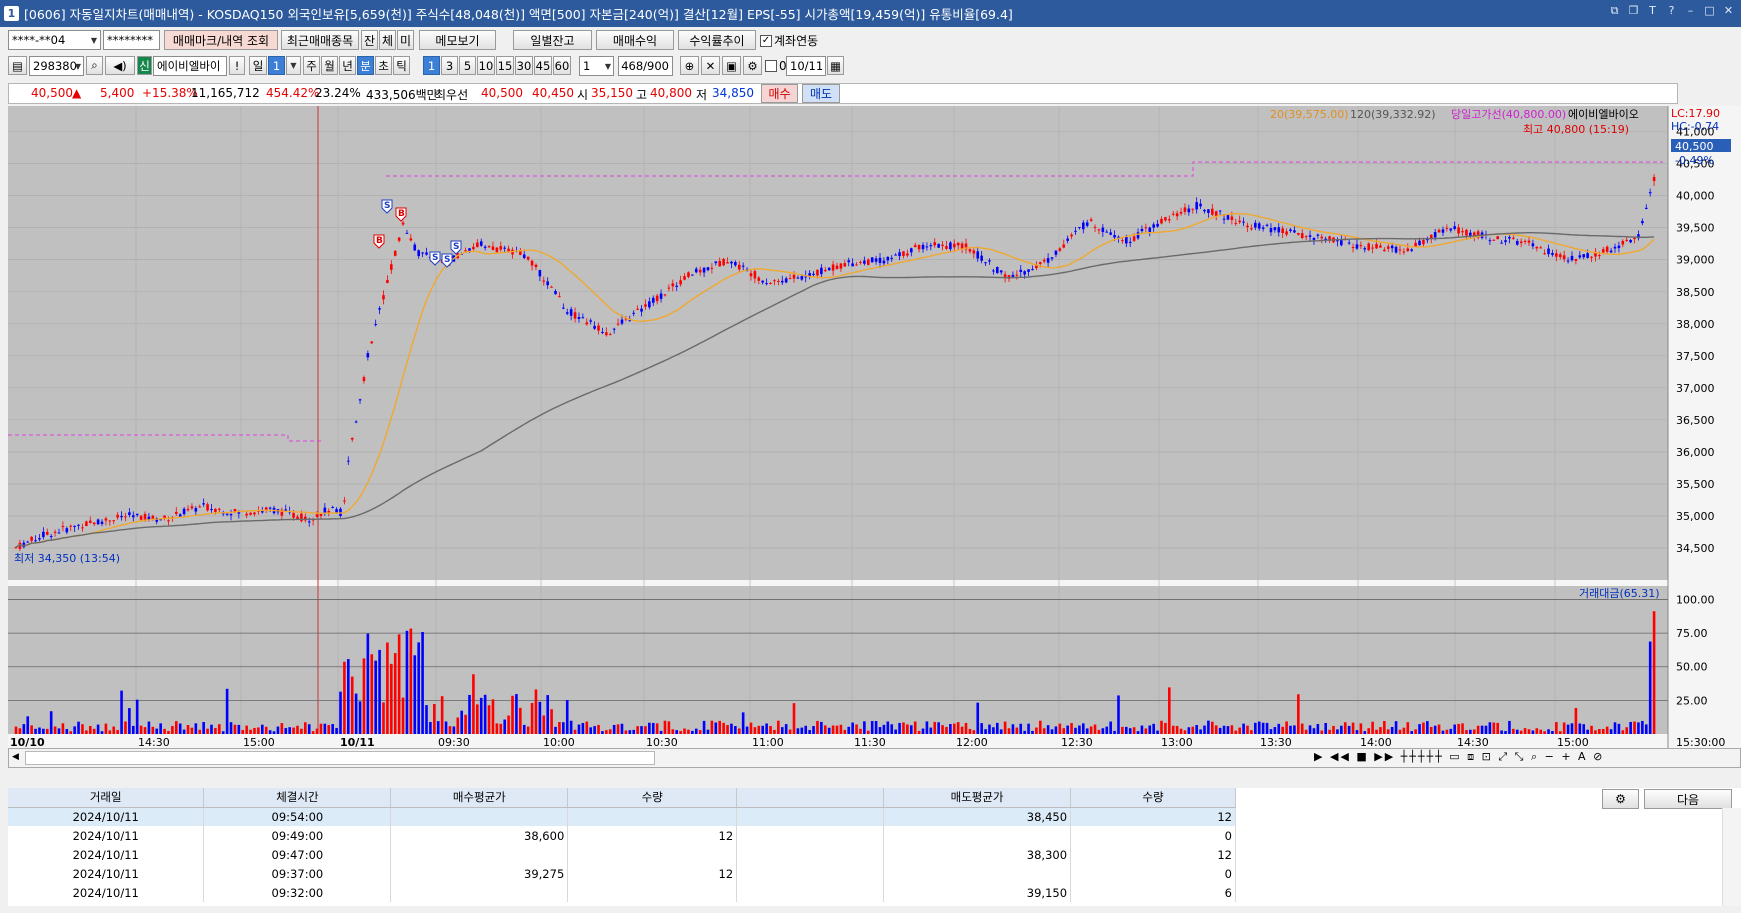 This screenshot has height=913, width=1741. I want to click on scroll-left-icon: ◀, so click(15, 757).